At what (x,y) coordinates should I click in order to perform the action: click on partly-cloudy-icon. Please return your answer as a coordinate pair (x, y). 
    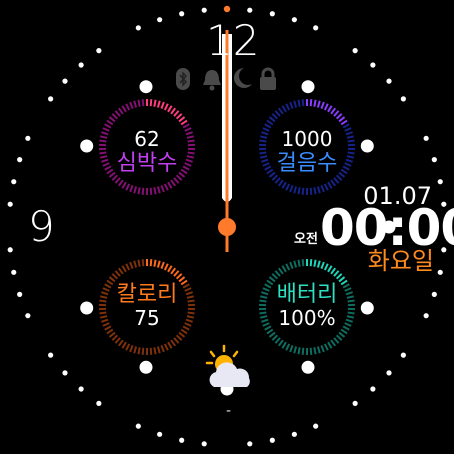
    Looking at the image, I should click on (227, 365).